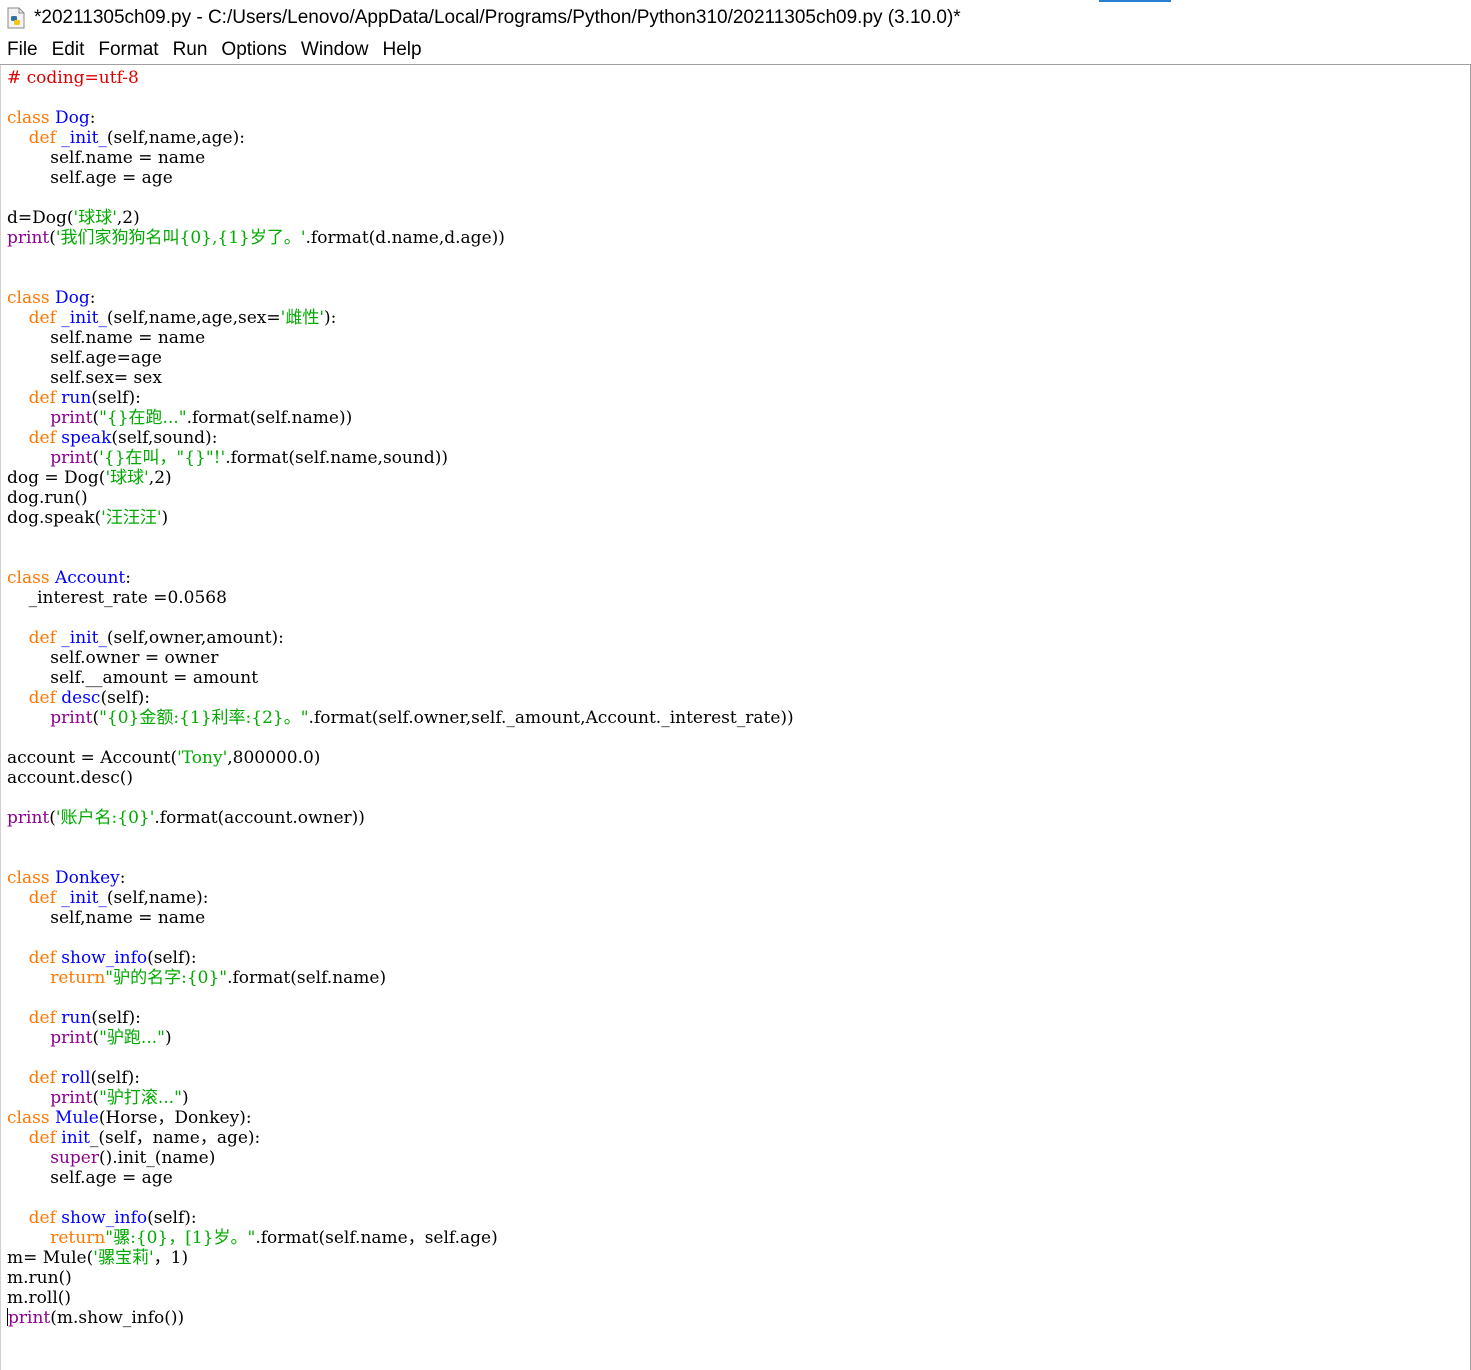 The height and width of the screenshot is (1370, 1471). Describe the element at coordinates (162, 458) in the screenshot. I see `code-token: '{}在叫，"{}"!'` at that location.